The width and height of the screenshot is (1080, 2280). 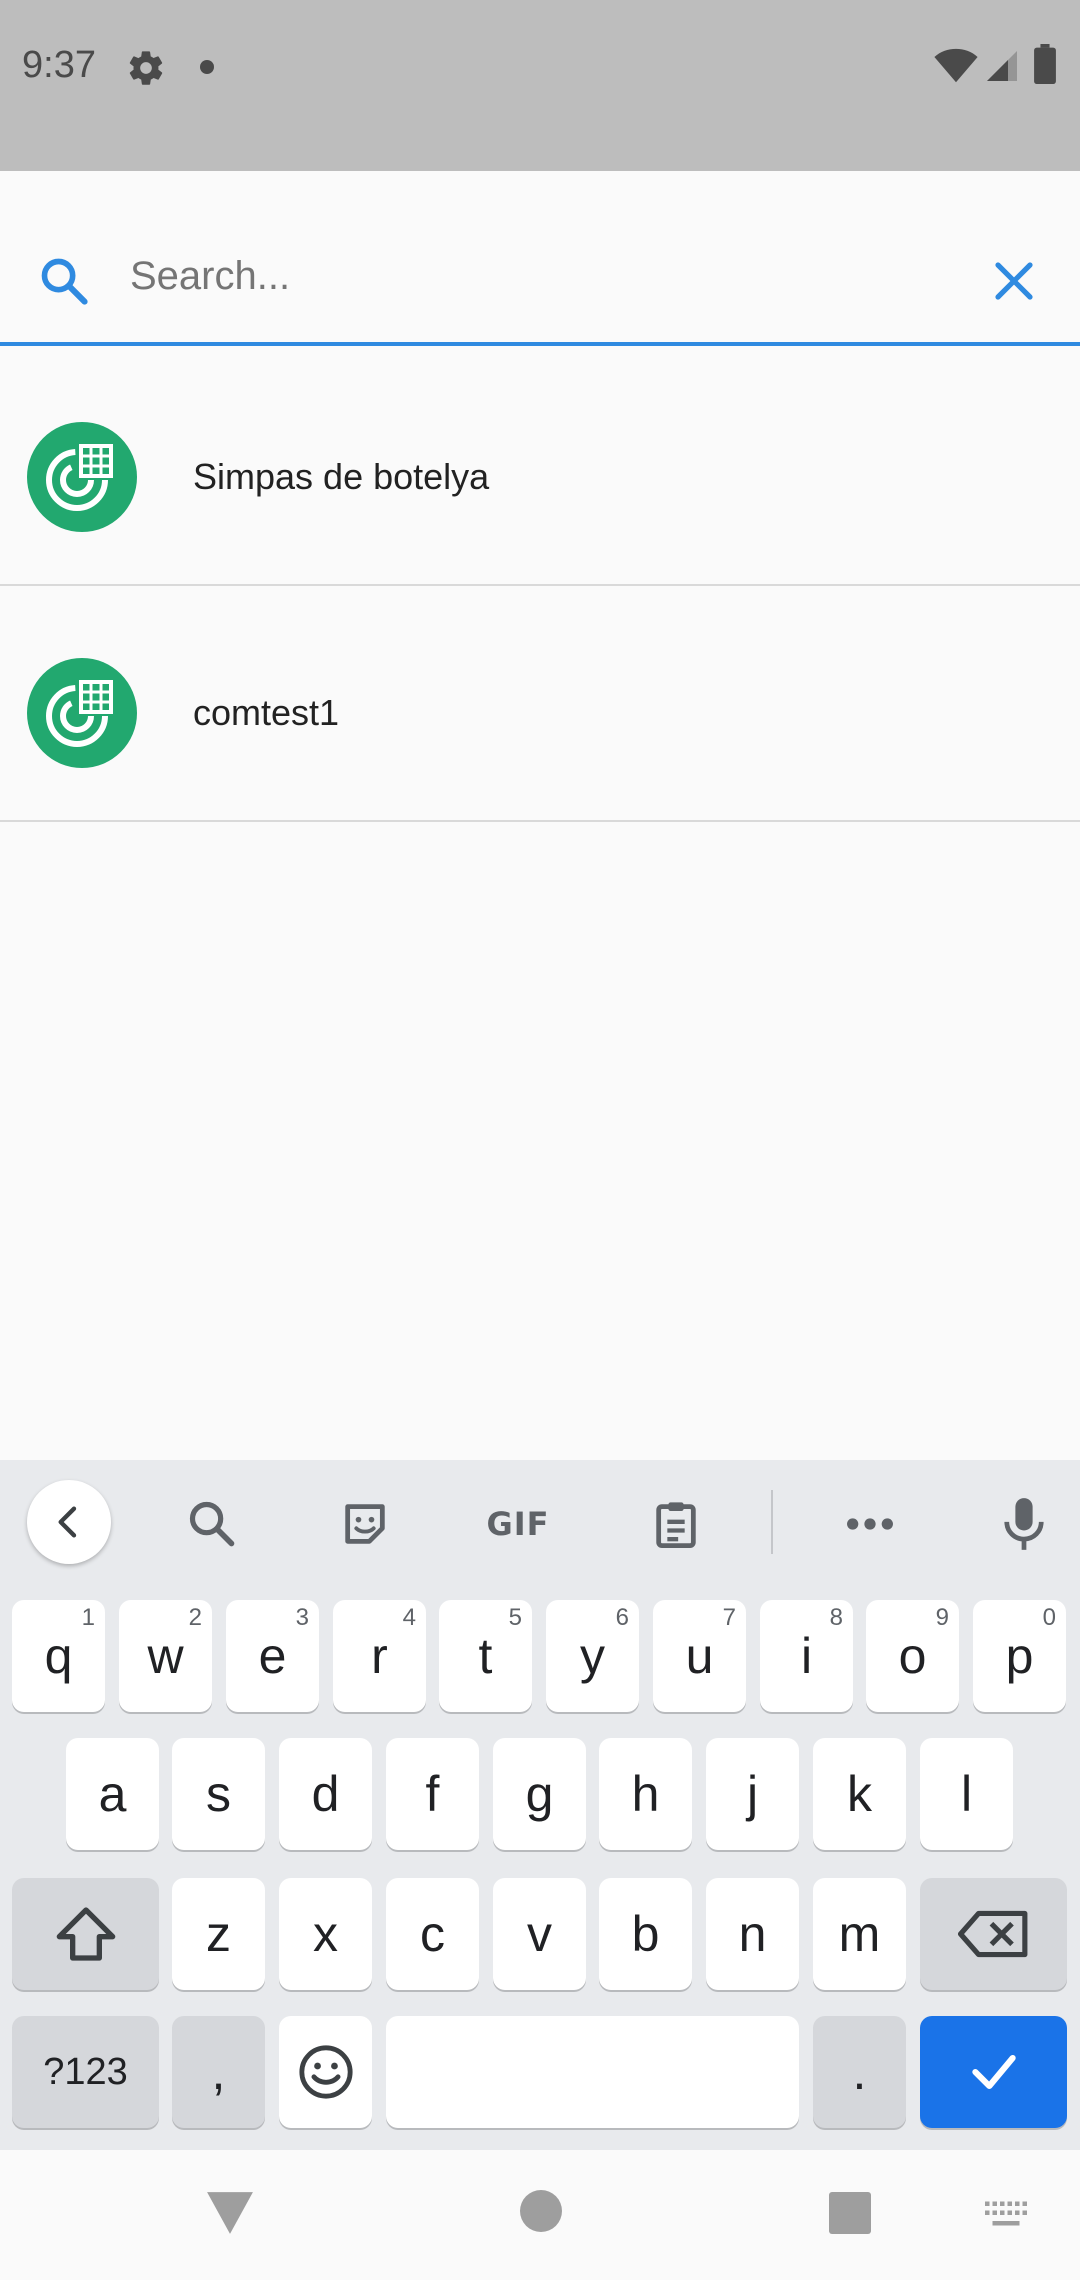 I want to click on emoji-key, so click(x=325, y=2072).